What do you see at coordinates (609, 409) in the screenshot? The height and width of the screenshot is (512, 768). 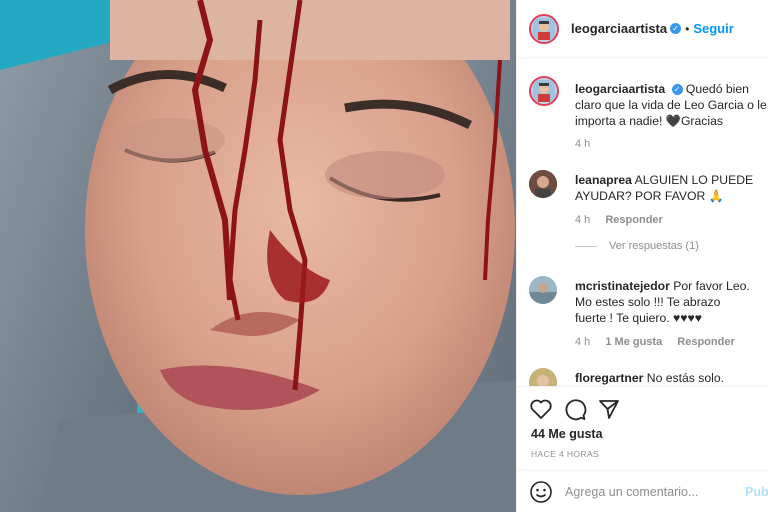 I see `share-icon` at bounding box center [609, 409].